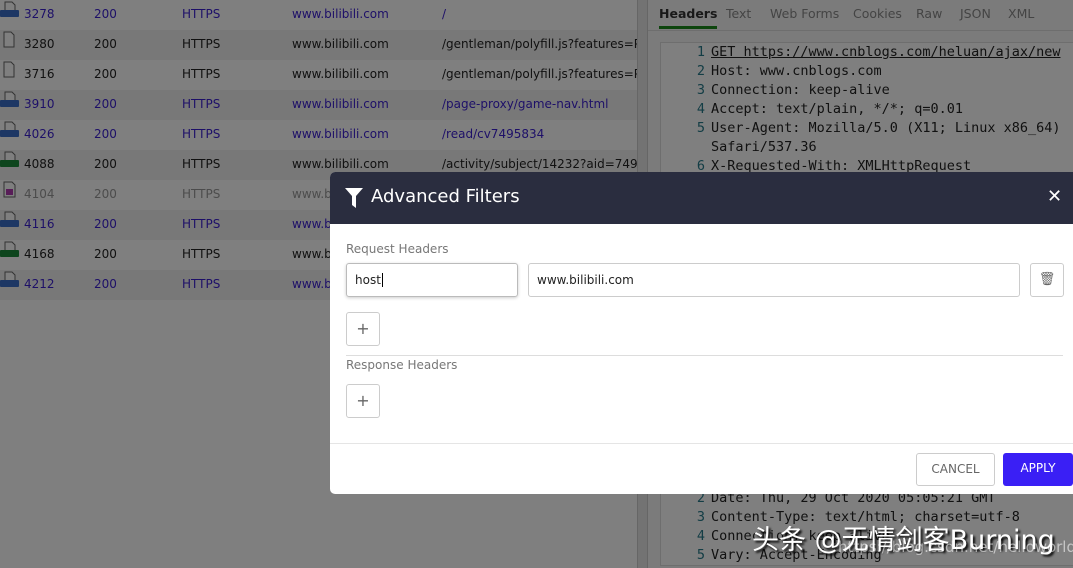 This screenshot has width=1073, height=568. What do you see at coordinates (1038, 469) in the screenshot?
I see `apply-button: APPLY` at bounding box center [1038, 469].